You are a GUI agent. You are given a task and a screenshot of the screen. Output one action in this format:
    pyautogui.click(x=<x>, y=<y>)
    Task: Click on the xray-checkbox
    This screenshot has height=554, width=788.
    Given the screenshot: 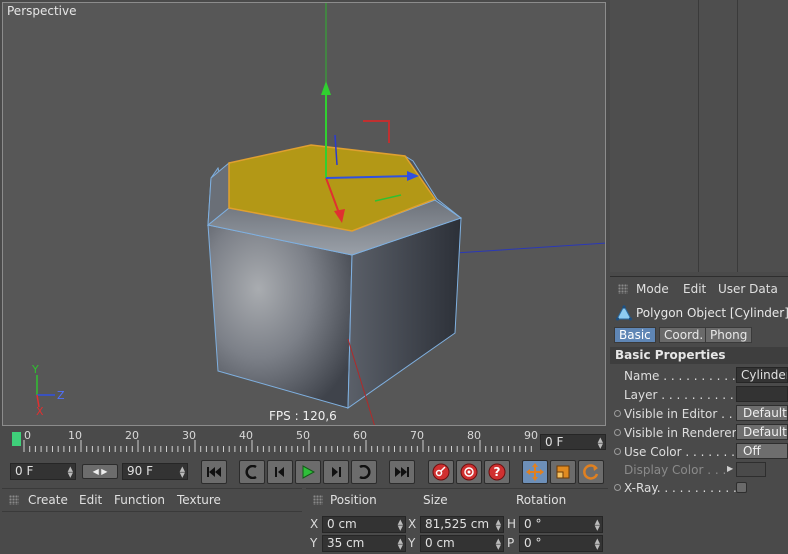 What is the action you would take?
    pyautogui.click(x=741, y=487)
    